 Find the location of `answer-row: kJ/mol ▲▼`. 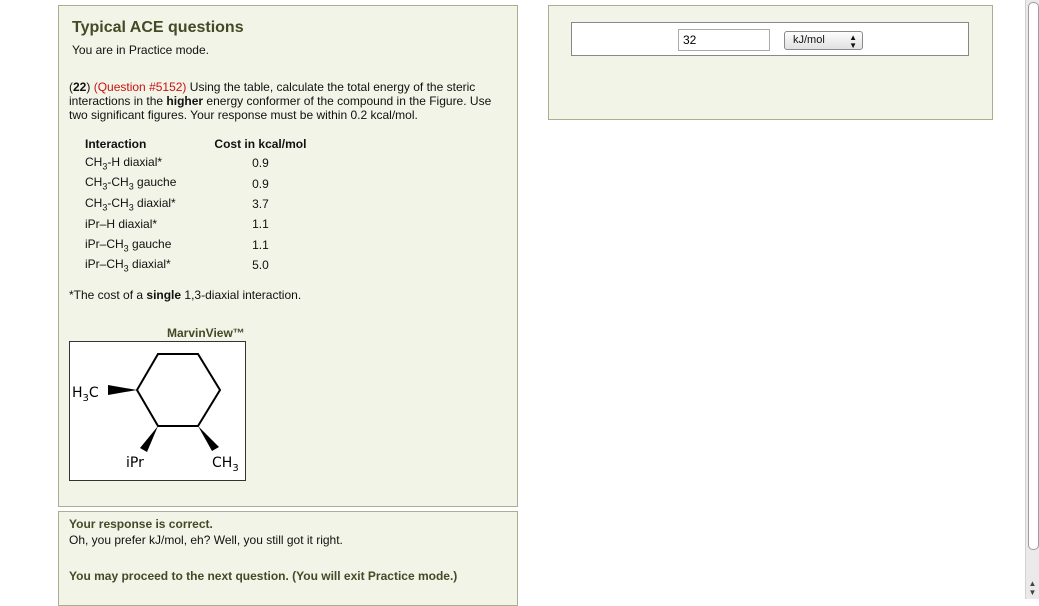

answer-row: kJ/mol ▲▼ is located at coordinates (770, 39).